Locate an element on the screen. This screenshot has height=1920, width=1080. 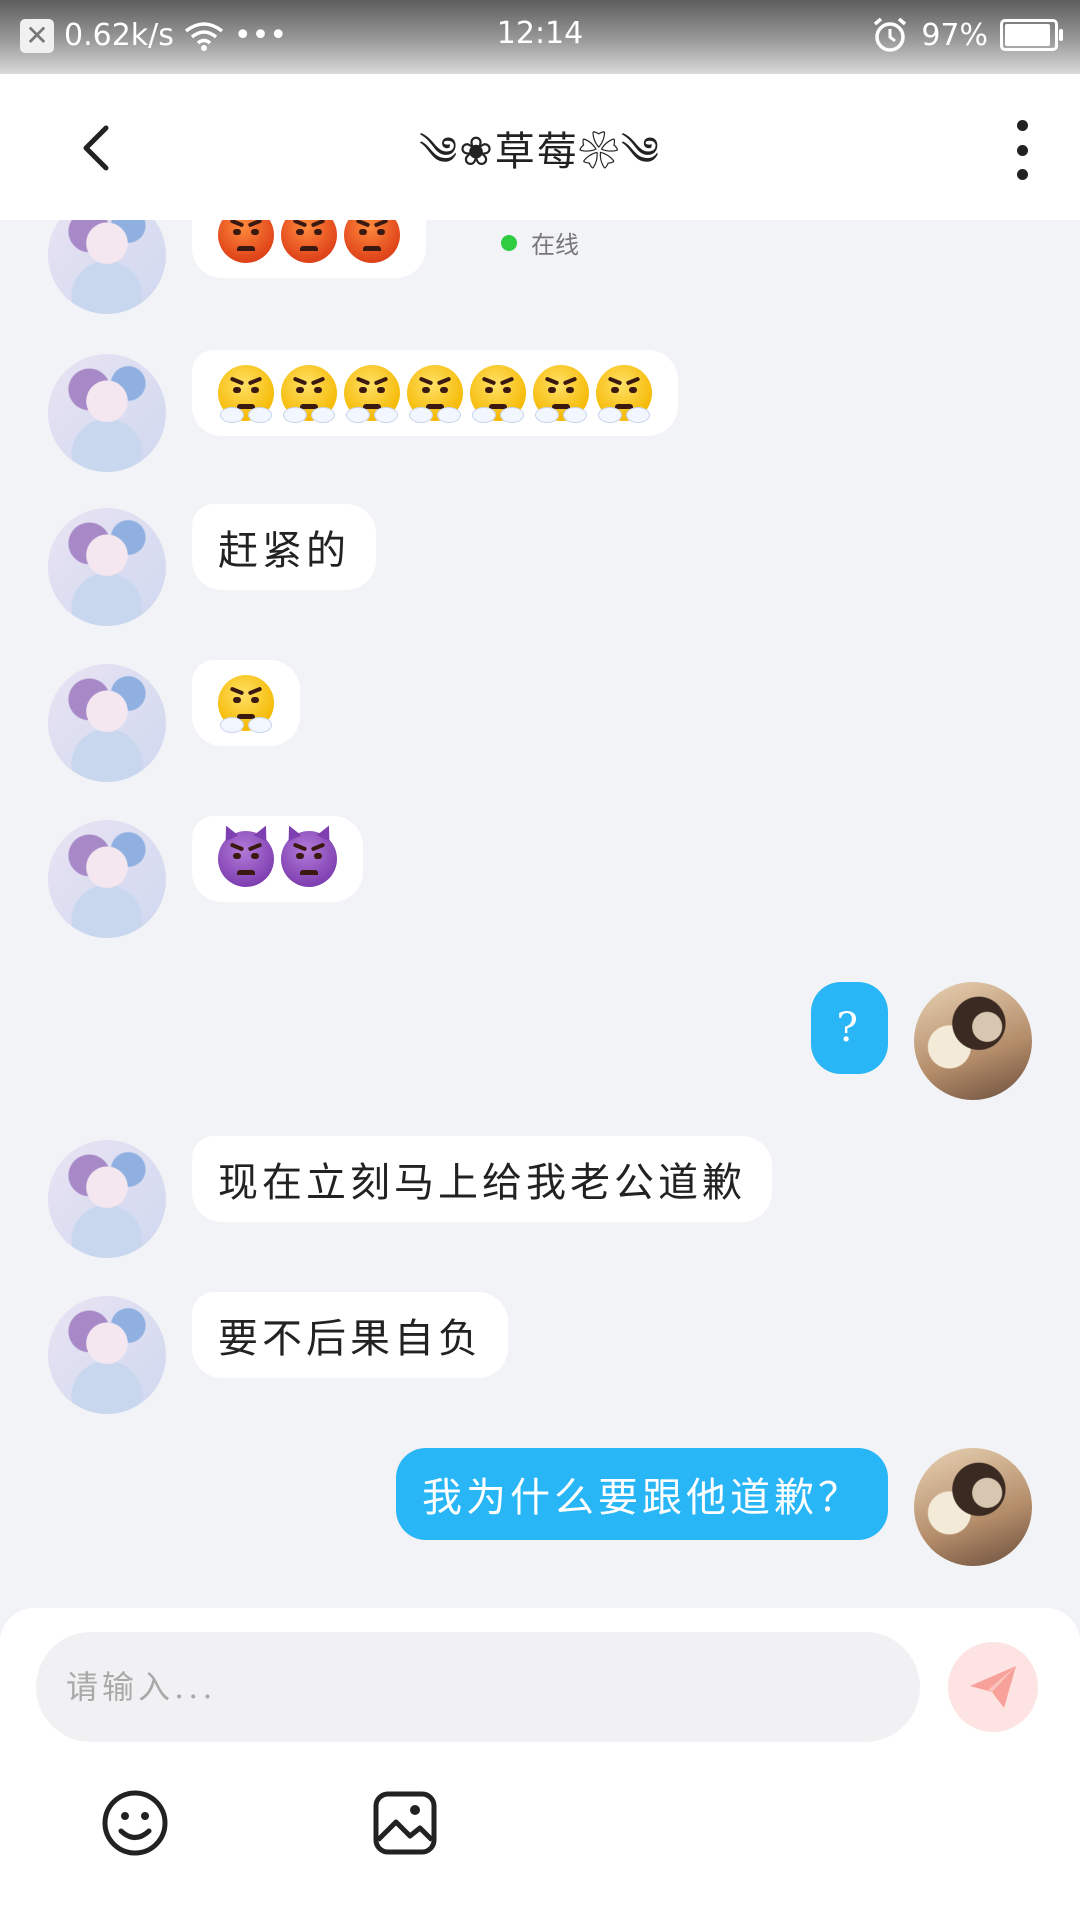
send-button is located at coordinates (993, 1687).